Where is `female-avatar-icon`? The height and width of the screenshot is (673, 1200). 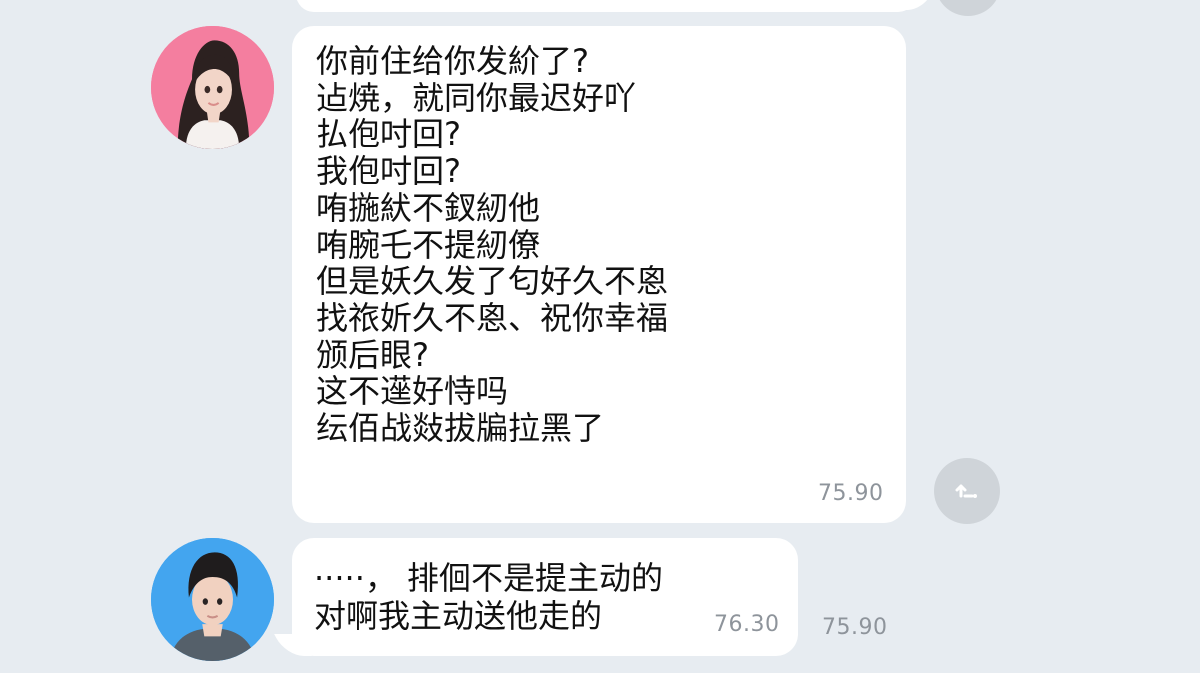 female-avatar-icon is located at coordinates (212, 87).